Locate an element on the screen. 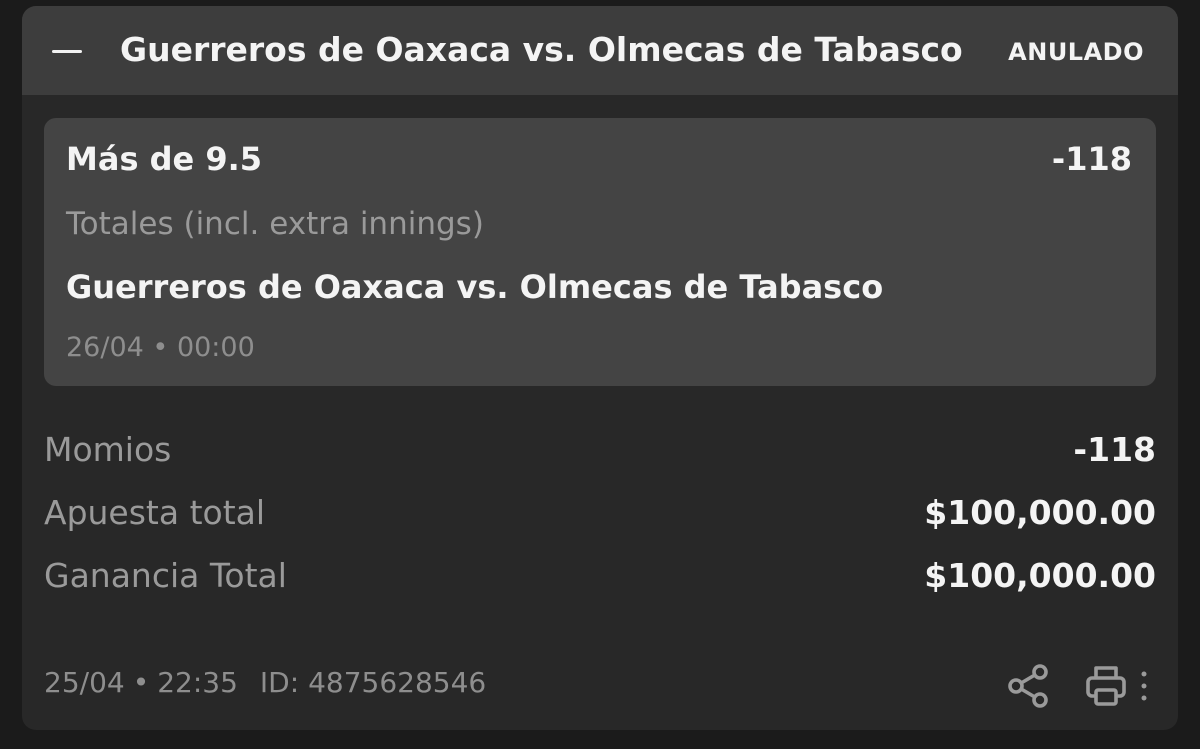 The image size is (1200, 749). bet-meta: 25/04 • 22:35 ID: 4875628546 is located at coordinates (265, 682).